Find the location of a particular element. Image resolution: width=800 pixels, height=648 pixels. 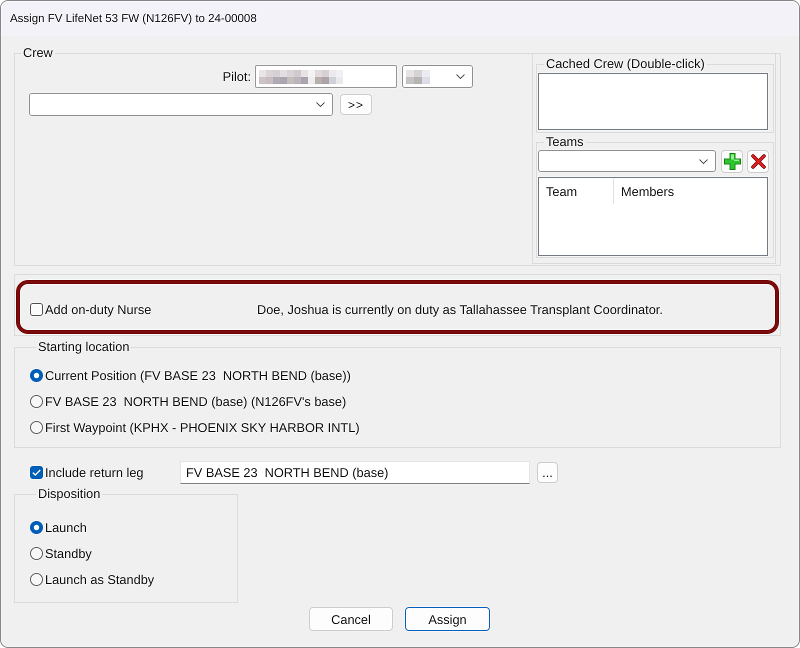

add-crew-button: >> is located at coordinates (356, 104).